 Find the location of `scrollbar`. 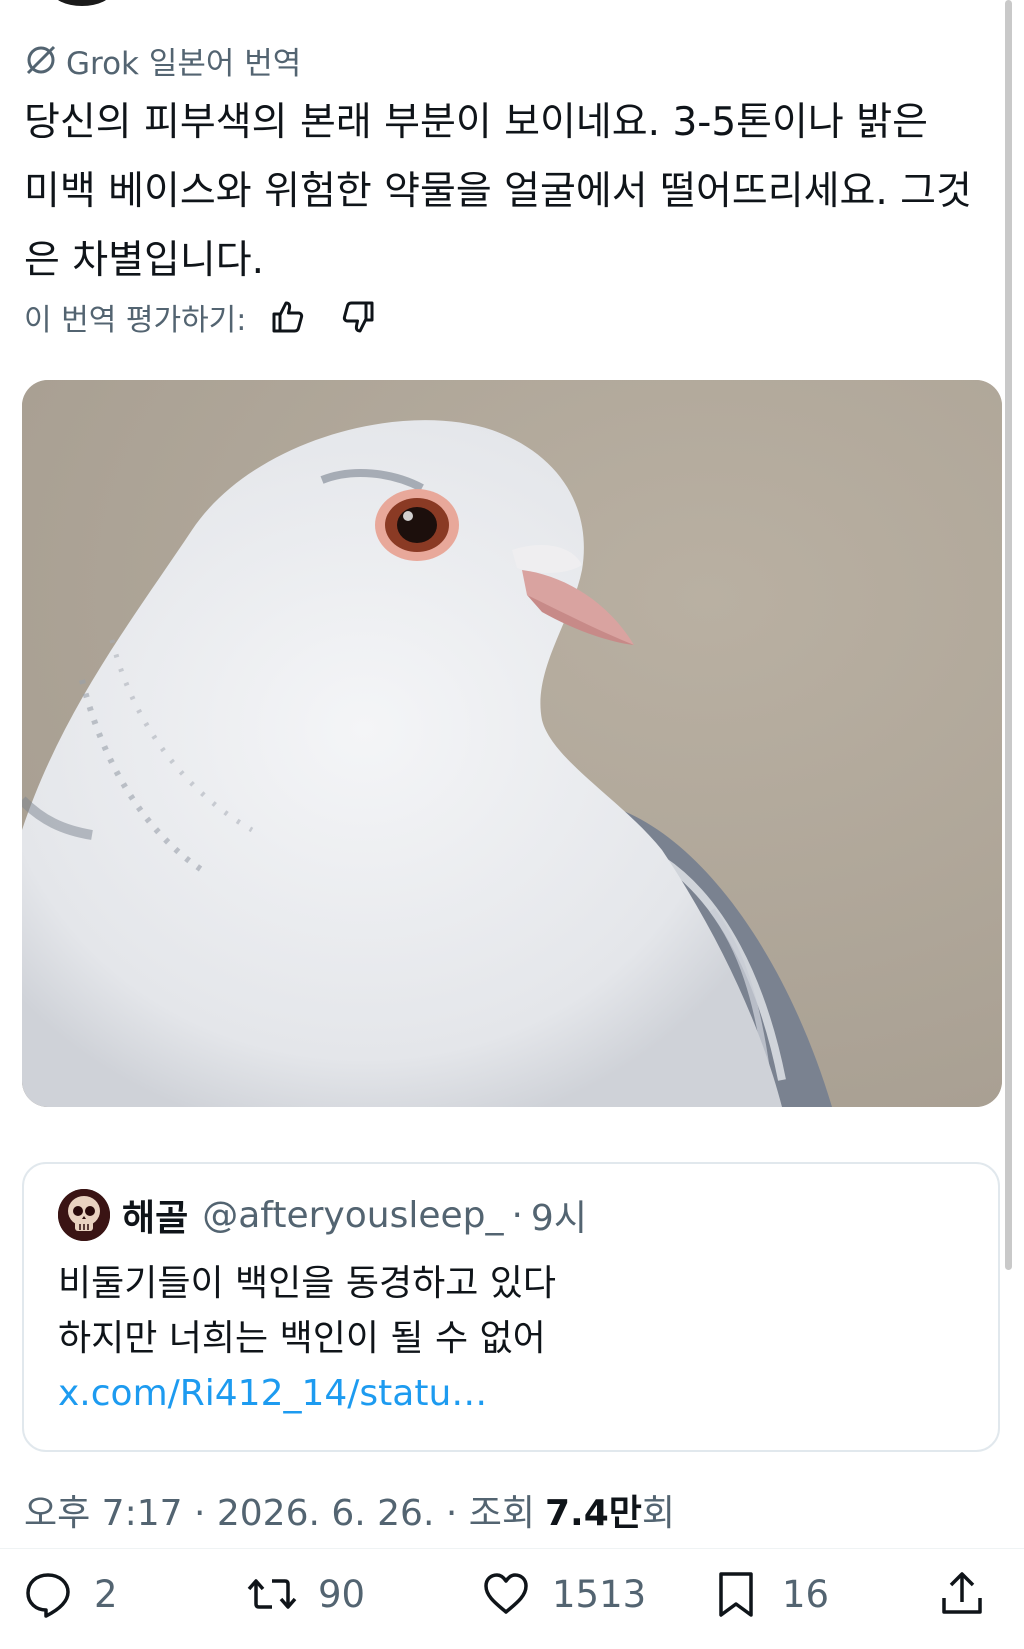

scrollbar is located at coordinates (1008, 635).